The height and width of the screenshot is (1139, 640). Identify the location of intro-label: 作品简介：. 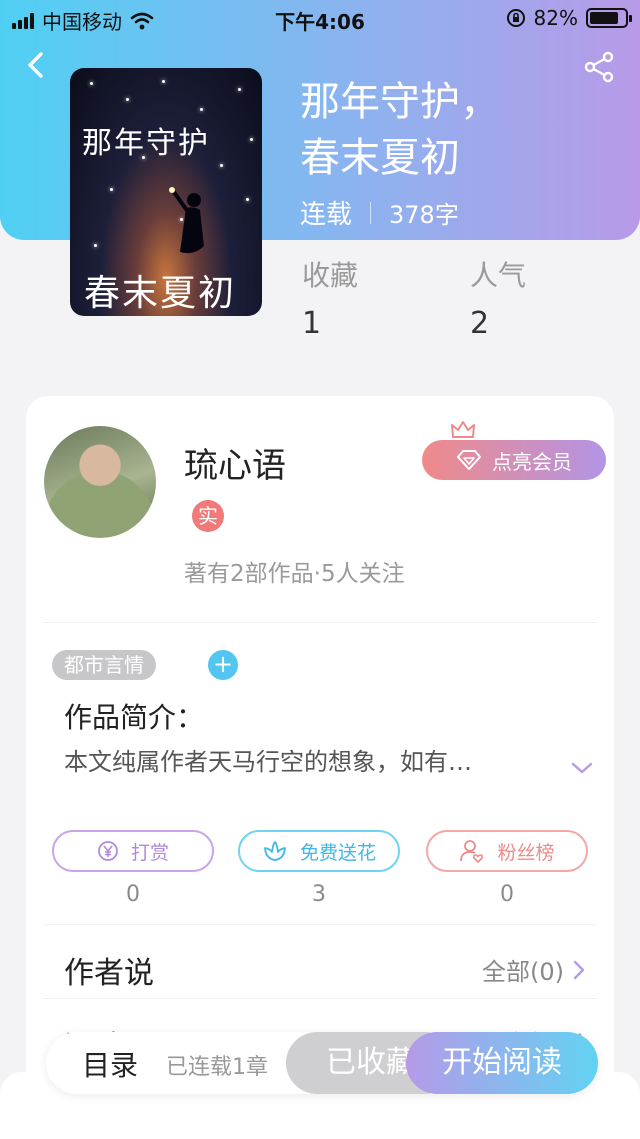
(134, 717).